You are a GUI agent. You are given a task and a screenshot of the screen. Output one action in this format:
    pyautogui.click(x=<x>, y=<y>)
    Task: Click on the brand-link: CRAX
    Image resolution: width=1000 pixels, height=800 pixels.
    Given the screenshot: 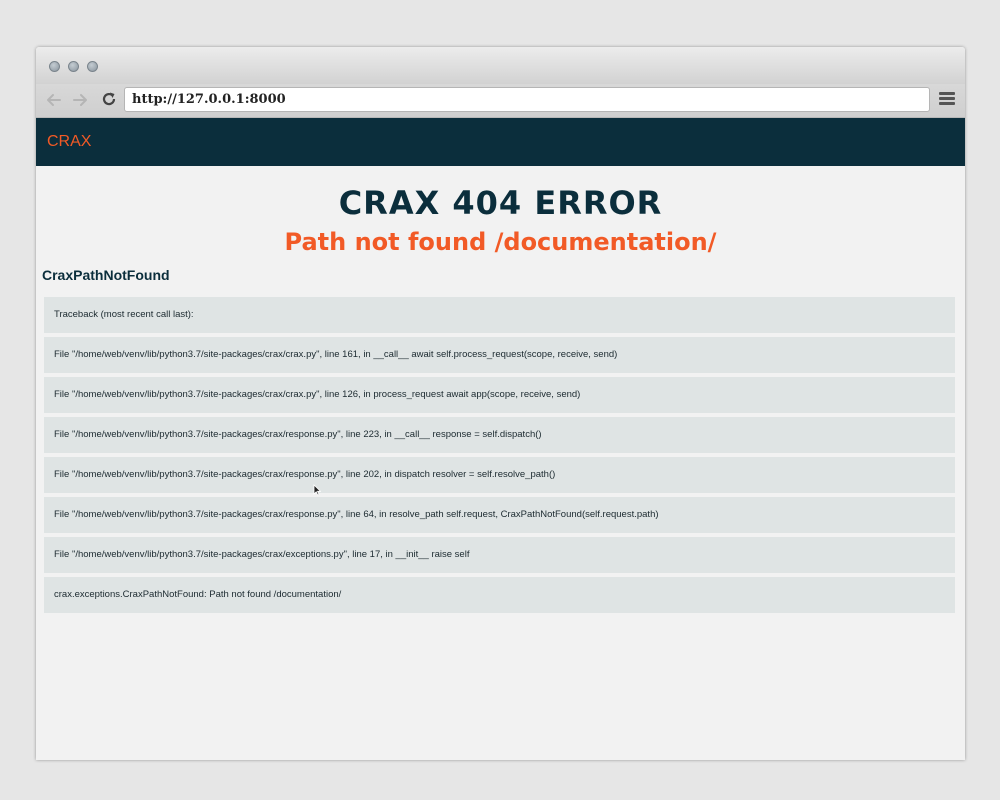 What is the action you would take?
    pyautogui.click(x=69, y=142)
    